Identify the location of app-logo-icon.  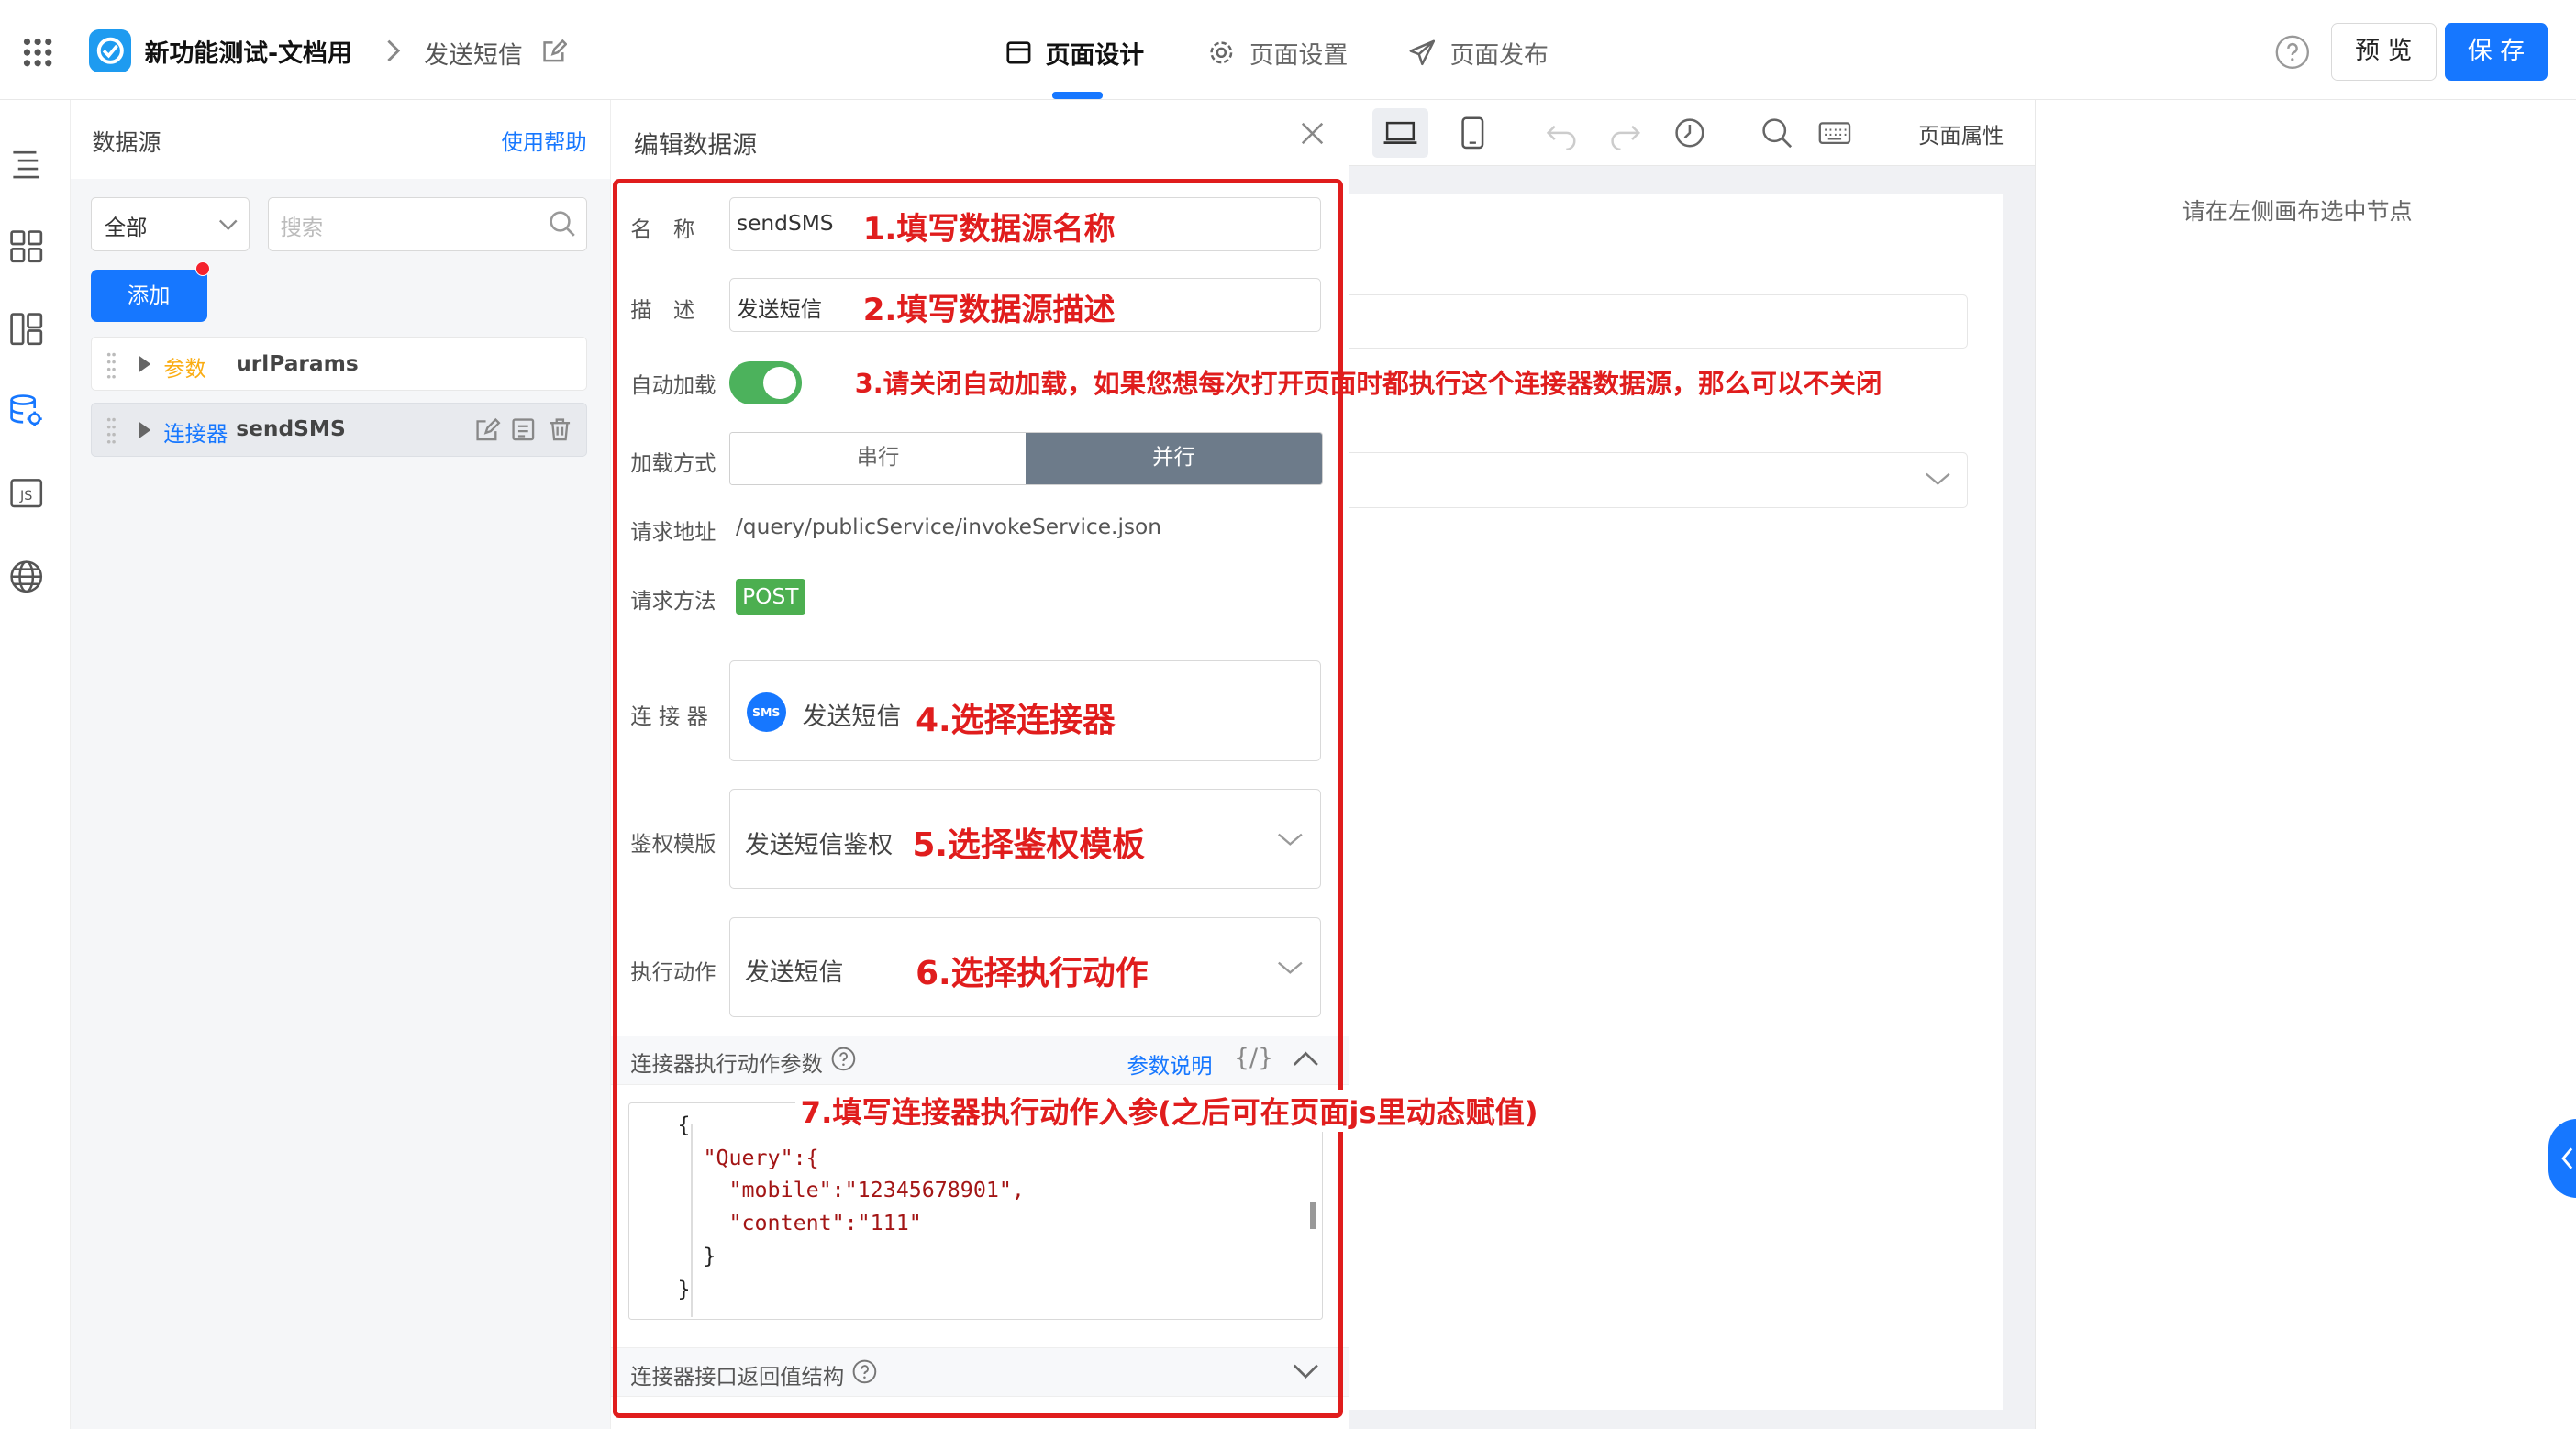
(110, 51).